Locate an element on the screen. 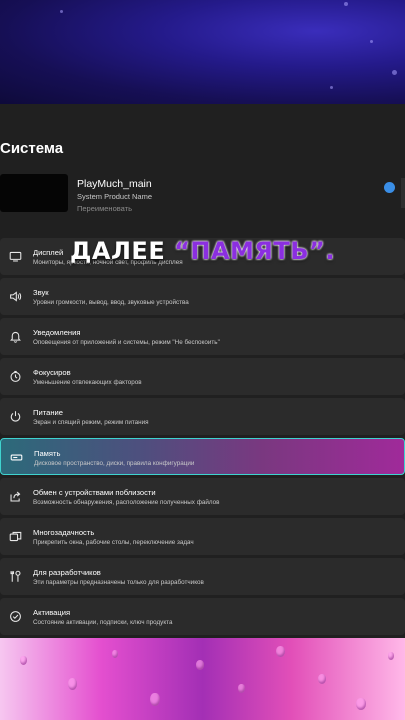 The height and width of the screenshot is (720, 405). bell-icon is located at coordinates (15, 336).